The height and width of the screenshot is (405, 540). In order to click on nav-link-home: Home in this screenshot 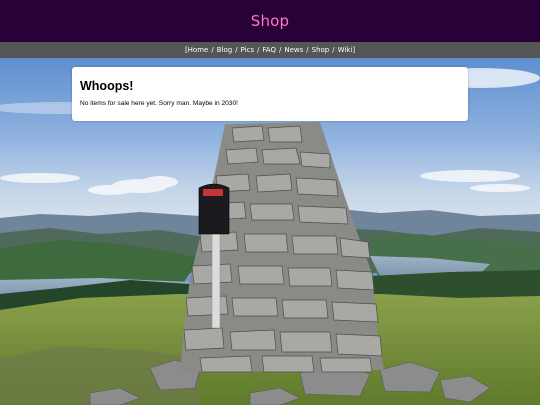, I will do `click(198, 50)`.